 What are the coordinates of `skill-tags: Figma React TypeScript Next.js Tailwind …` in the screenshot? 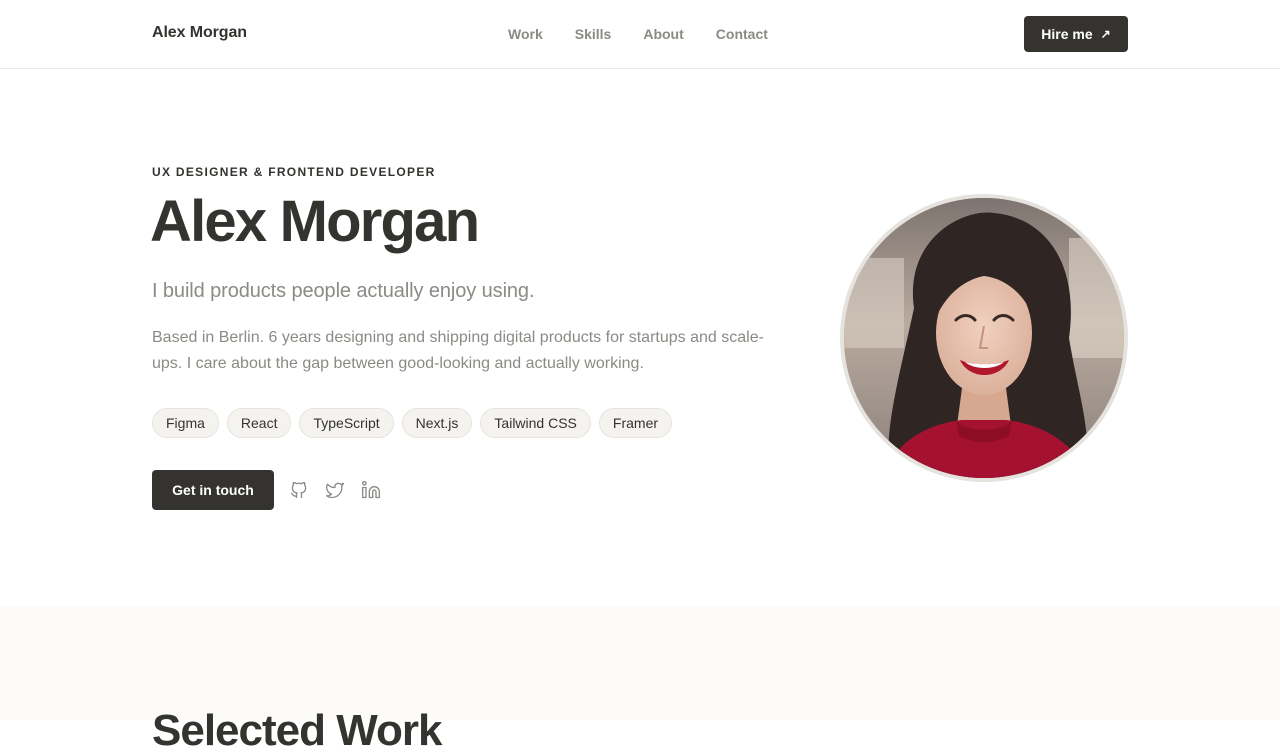 It's located at (412, 423).